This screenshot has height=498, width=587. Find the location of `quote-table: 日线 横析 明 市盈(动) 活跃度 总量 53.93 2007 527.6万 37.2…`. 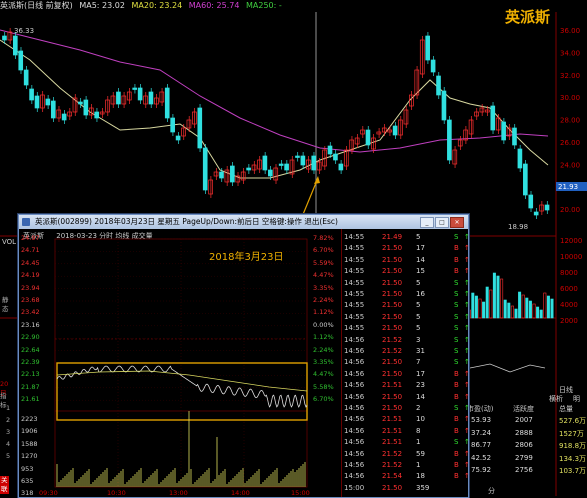

quote-table: 日线 横析 明 市盈(动) 活跃度 总量 53.93 2007 527.6万 37.2… is located at coordinates (527, 436).